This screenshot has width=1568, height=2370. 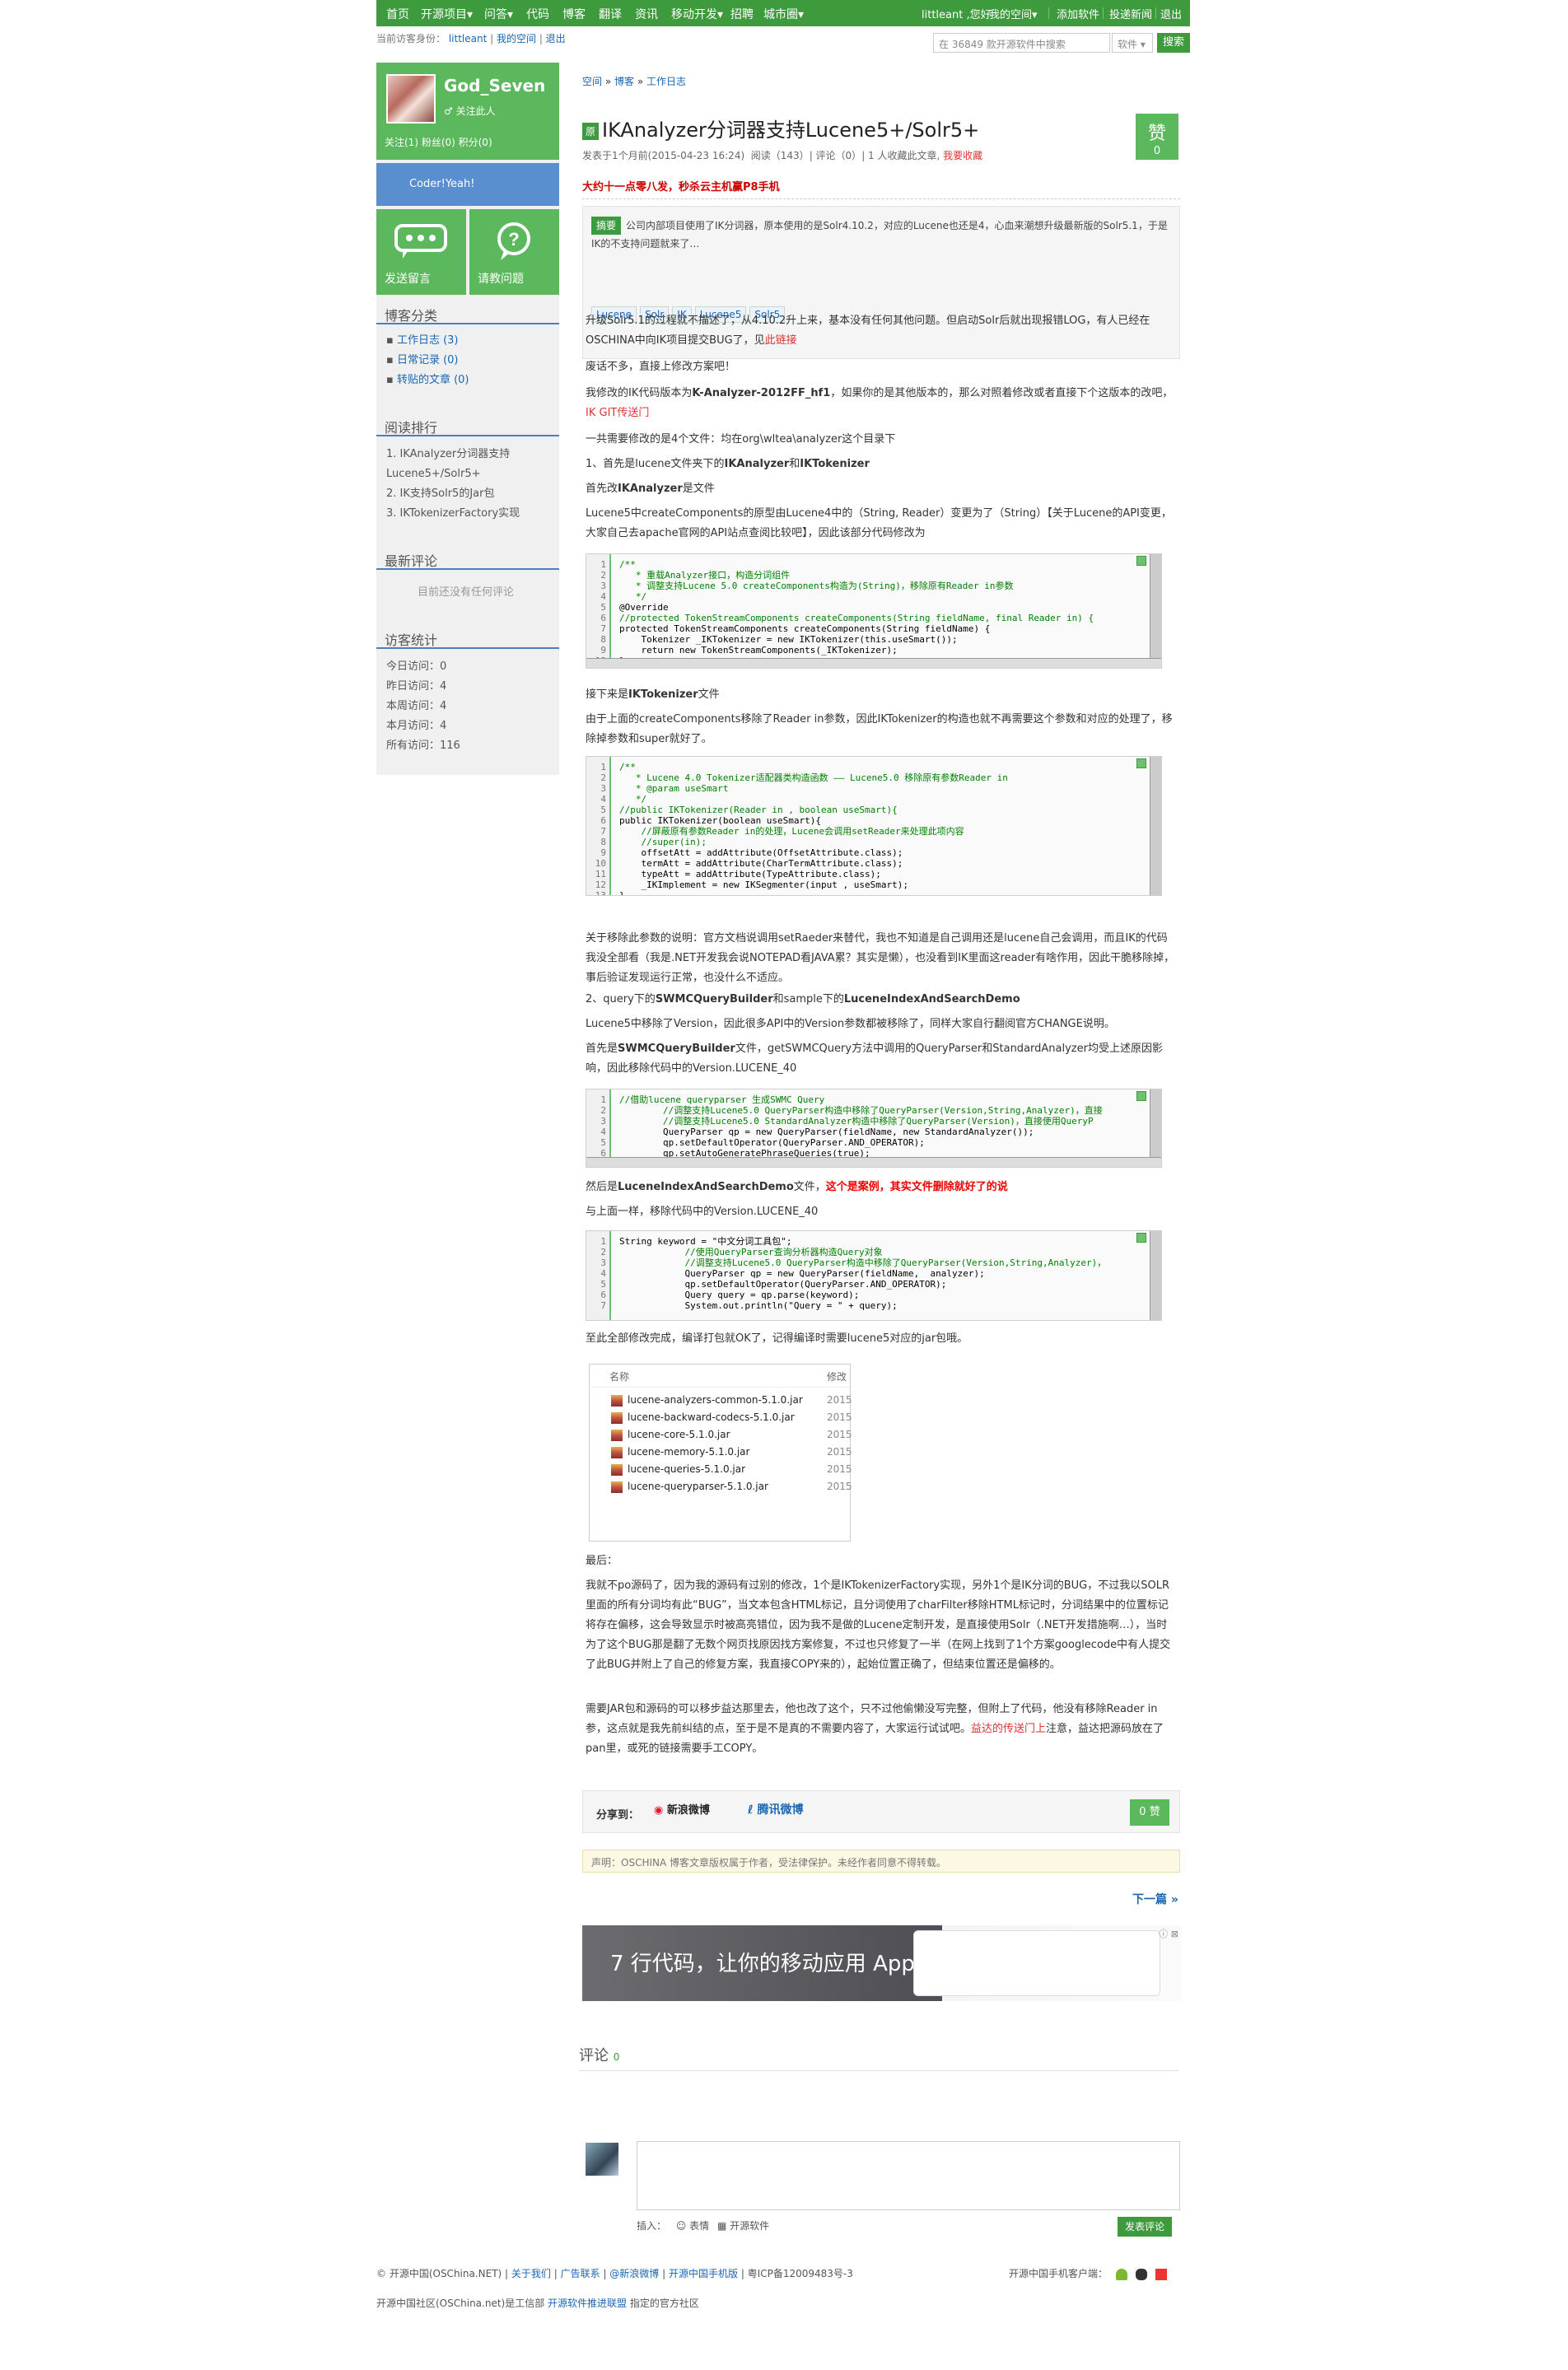 I want to click on weibo-share-button: ◉ 新浪微博, so click(x=682, y=1809).